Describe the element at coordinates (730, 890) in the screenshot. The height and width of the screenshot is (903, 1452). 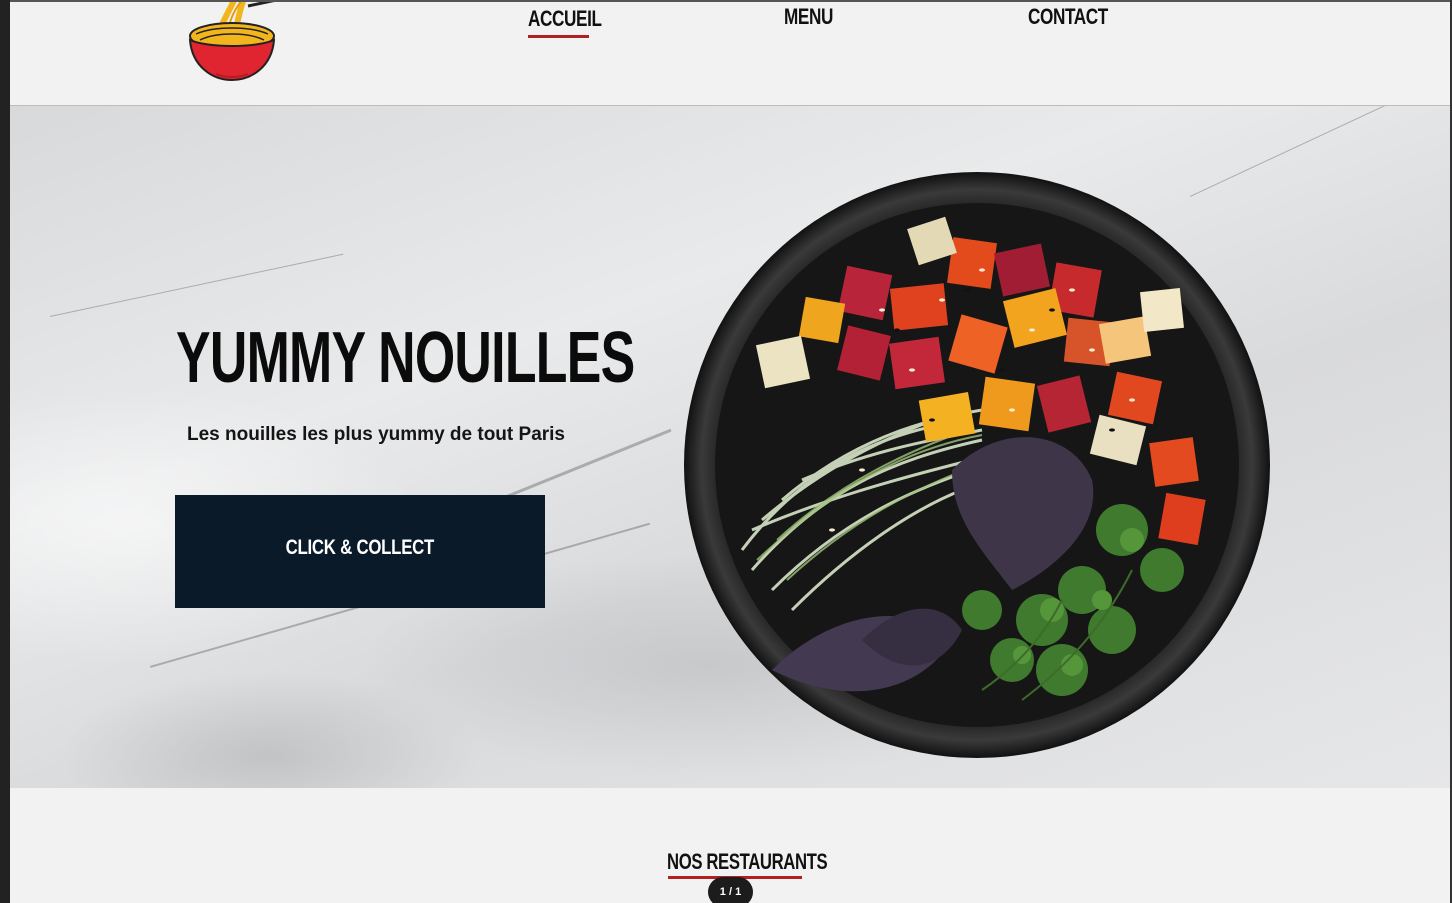
I see `carousel-pager-badge: 1 / 1` at that location.